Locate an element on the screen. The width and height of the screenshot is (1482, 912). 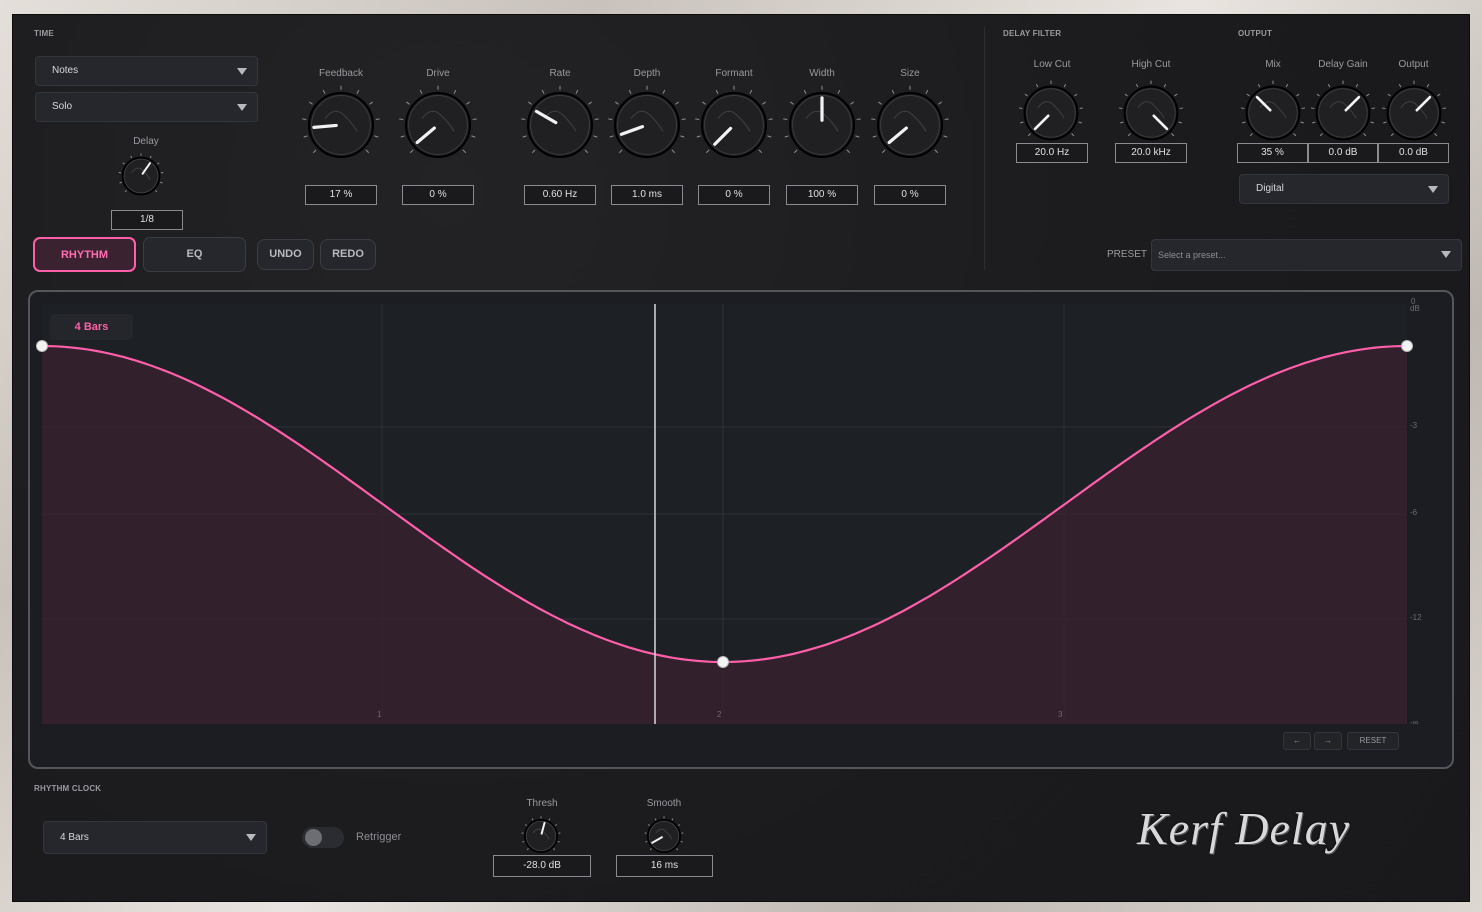
delay-value: 1/8 is located at coordinates (147, 220).